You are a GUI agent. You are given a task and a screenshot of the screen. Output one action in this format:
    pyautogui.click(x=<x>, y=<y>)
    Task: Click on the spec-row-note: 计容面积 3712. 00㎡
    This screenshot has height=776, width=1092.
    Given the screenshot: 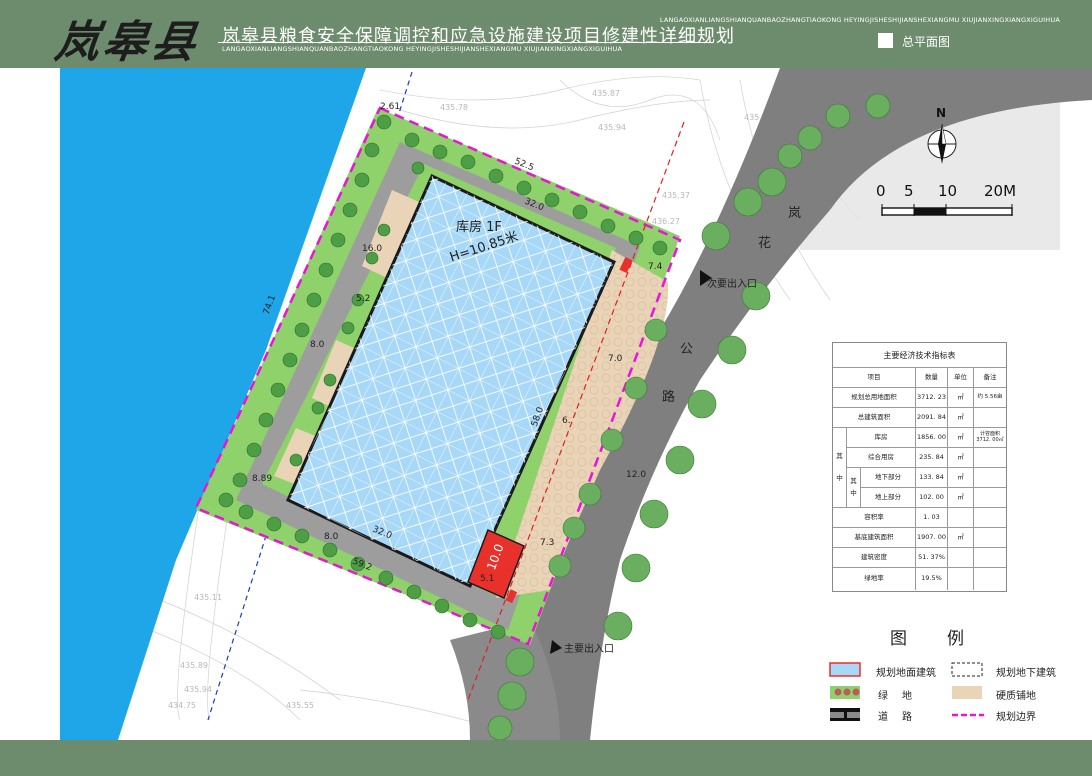 What is the action you would take?
    pyautogui.click(x=990, y=438)
    